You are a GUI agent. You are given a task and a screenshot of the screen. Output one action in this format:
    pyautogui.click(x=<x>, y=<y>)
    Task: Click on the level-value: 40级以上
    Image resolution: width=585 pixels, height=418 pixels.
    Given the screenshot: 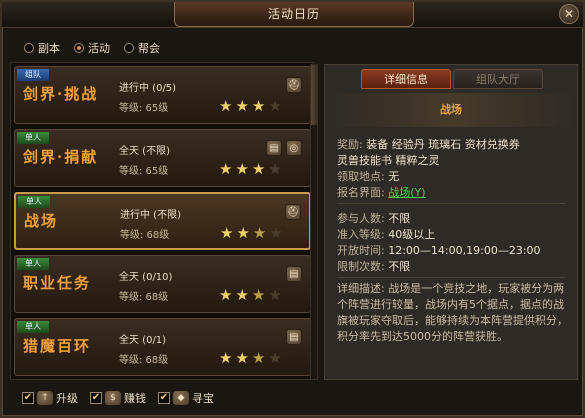 What is the action you would take?
    pyautogui.click(x=412, y=234)
    